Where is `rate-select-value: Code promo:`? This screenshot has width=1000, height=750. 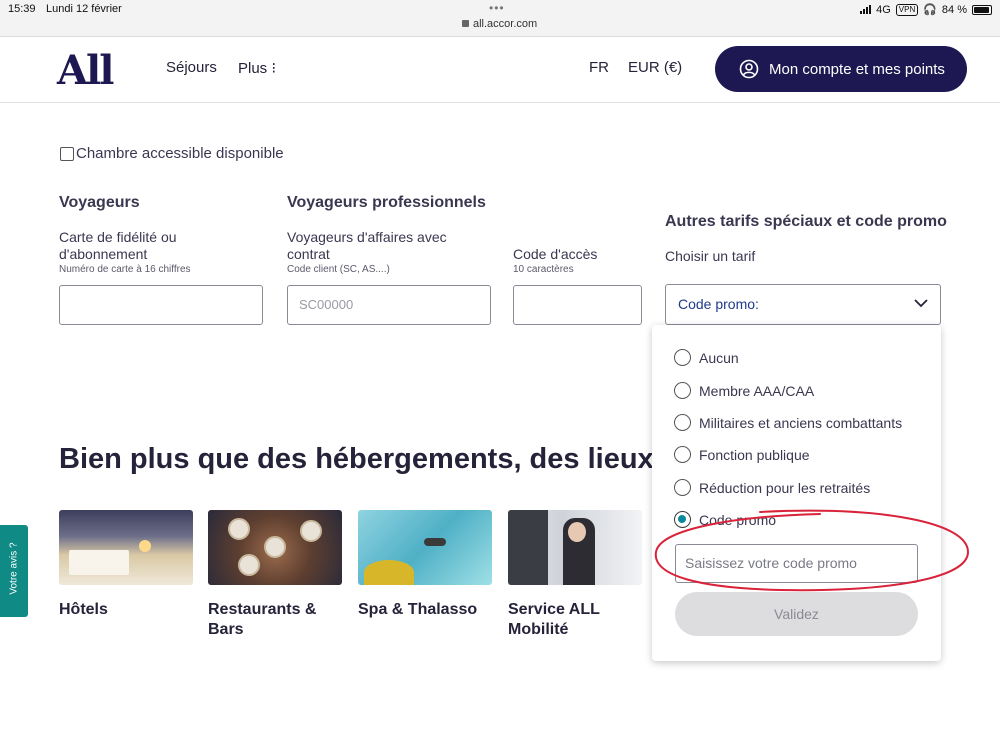 rate-select-value: Code promo: is located at coordinates (718, 304).